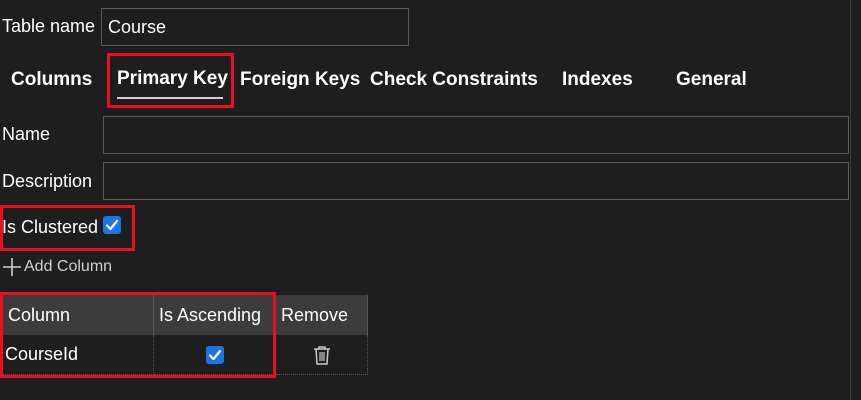 This screenshot has width=861, height=400. I want to click on grid-header-remove: Remove, so click(322, 315).